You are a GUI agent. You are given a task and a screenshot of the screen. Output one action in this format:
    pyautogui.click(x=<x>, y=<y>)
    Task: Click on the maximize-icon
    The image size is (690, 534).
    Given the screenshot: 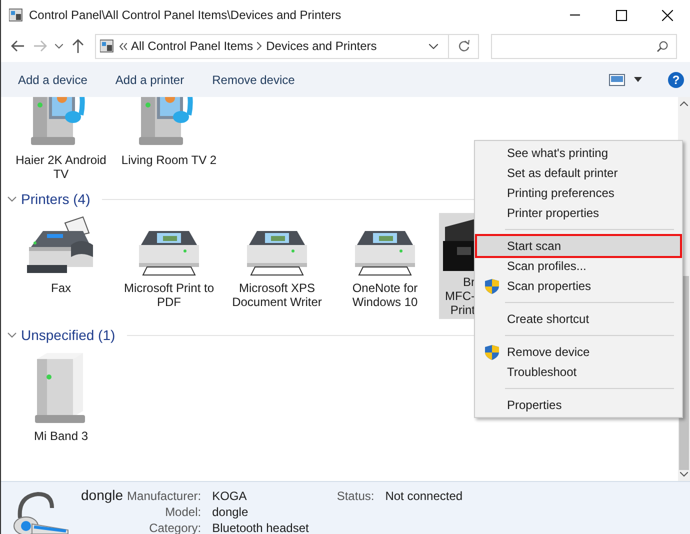 What is the action you would take?
    pyautogui.click(x=621, y=15)
    